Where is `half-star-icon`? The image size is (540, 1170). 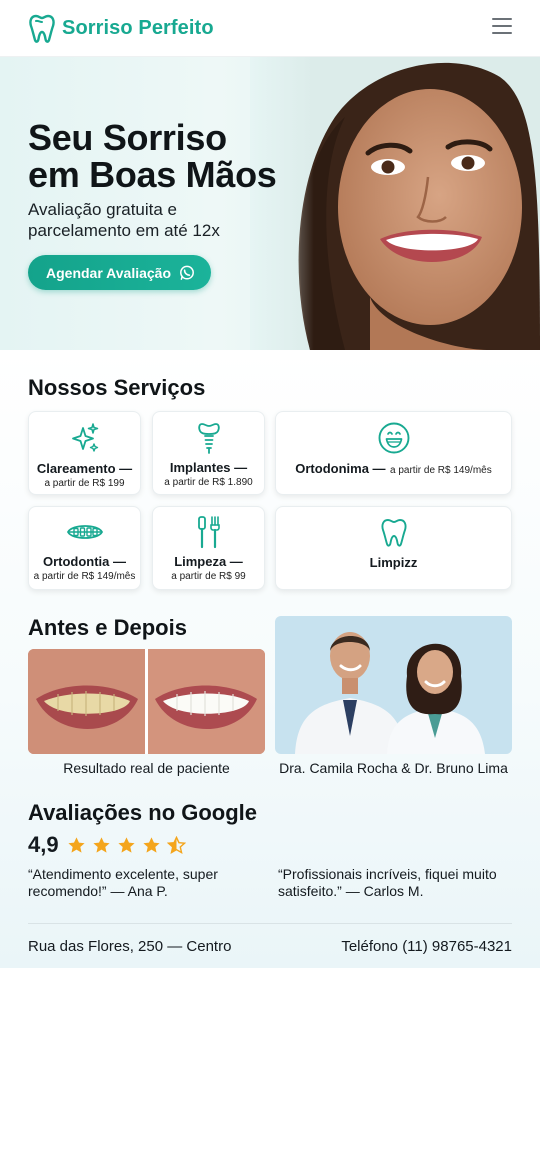 half-star-icon is located at coordinates (176, 844).